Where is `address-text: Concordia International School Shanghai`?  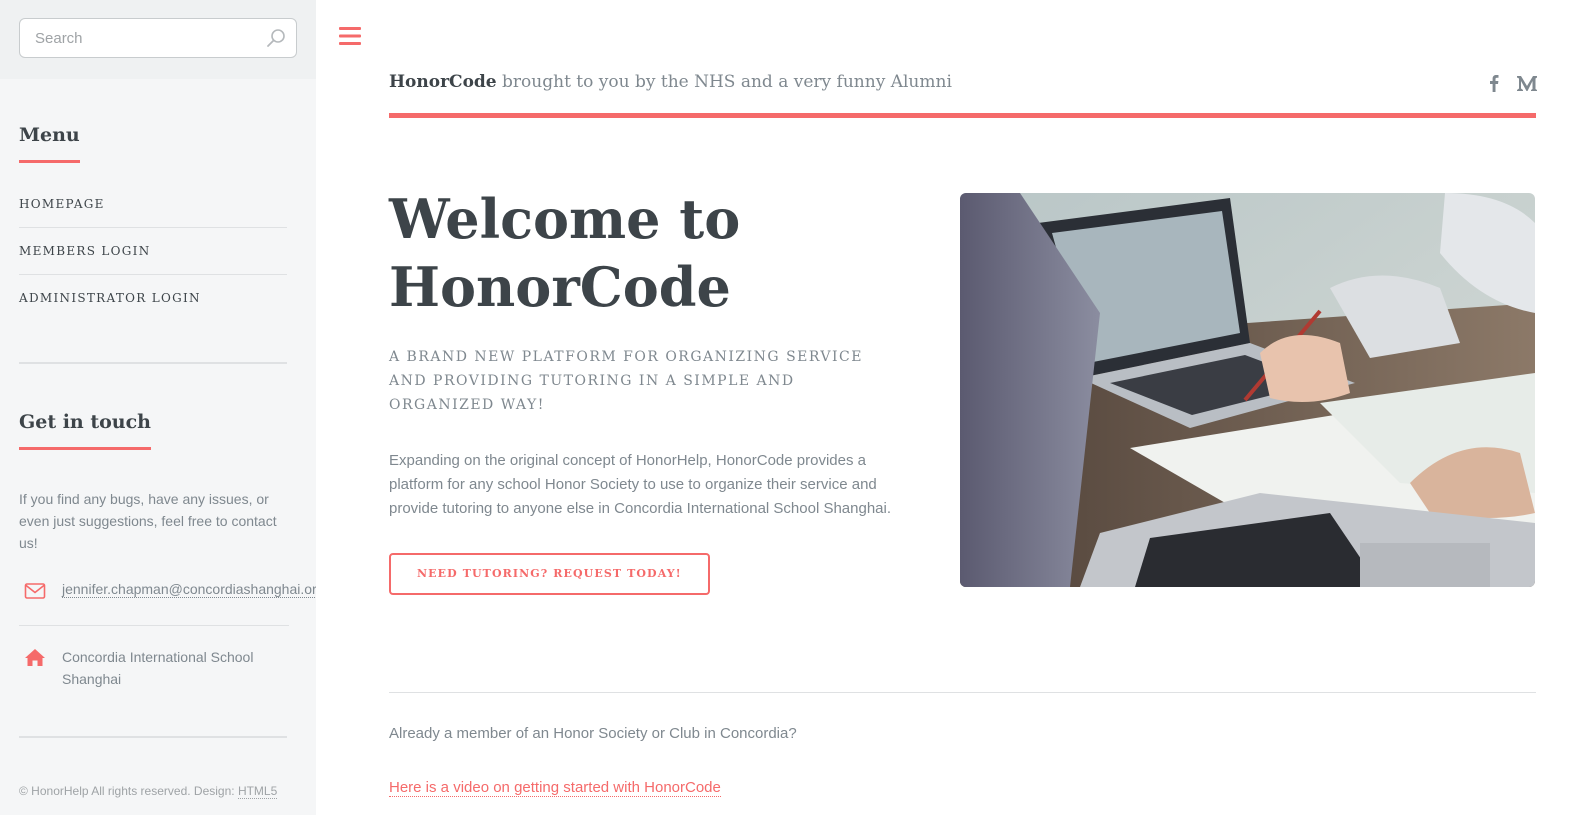 address-text: Concordia International School Shanghai is located at coordinates (158, 668).